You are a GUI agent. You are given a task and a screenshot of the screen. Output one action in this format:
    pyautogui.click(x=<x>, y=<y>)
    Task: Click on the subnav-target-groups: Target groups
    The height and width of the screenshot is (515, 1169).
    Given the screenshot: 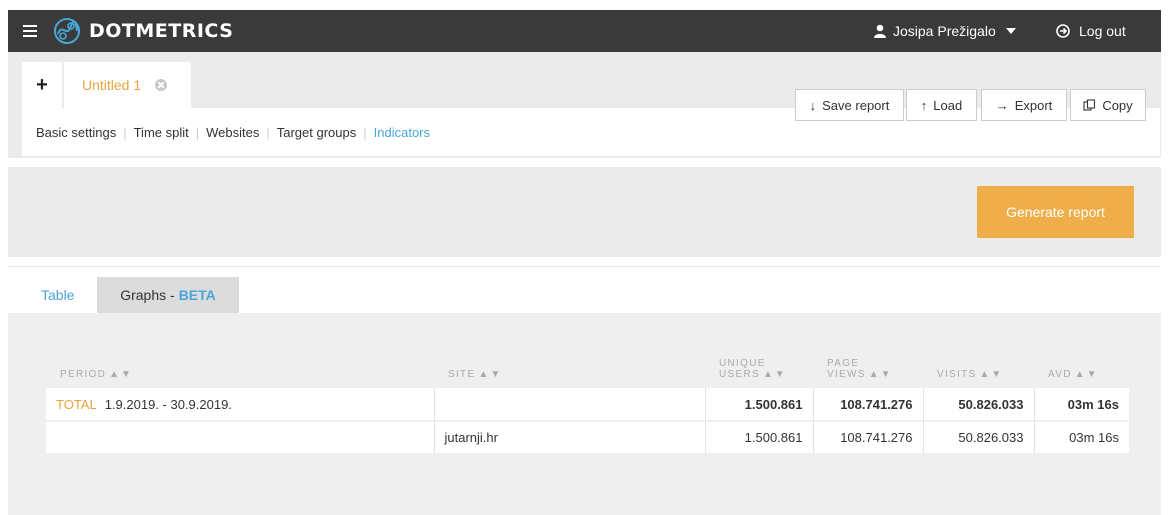 What is the action you would take?
    pyautogui.click(x=317, y=132)
    